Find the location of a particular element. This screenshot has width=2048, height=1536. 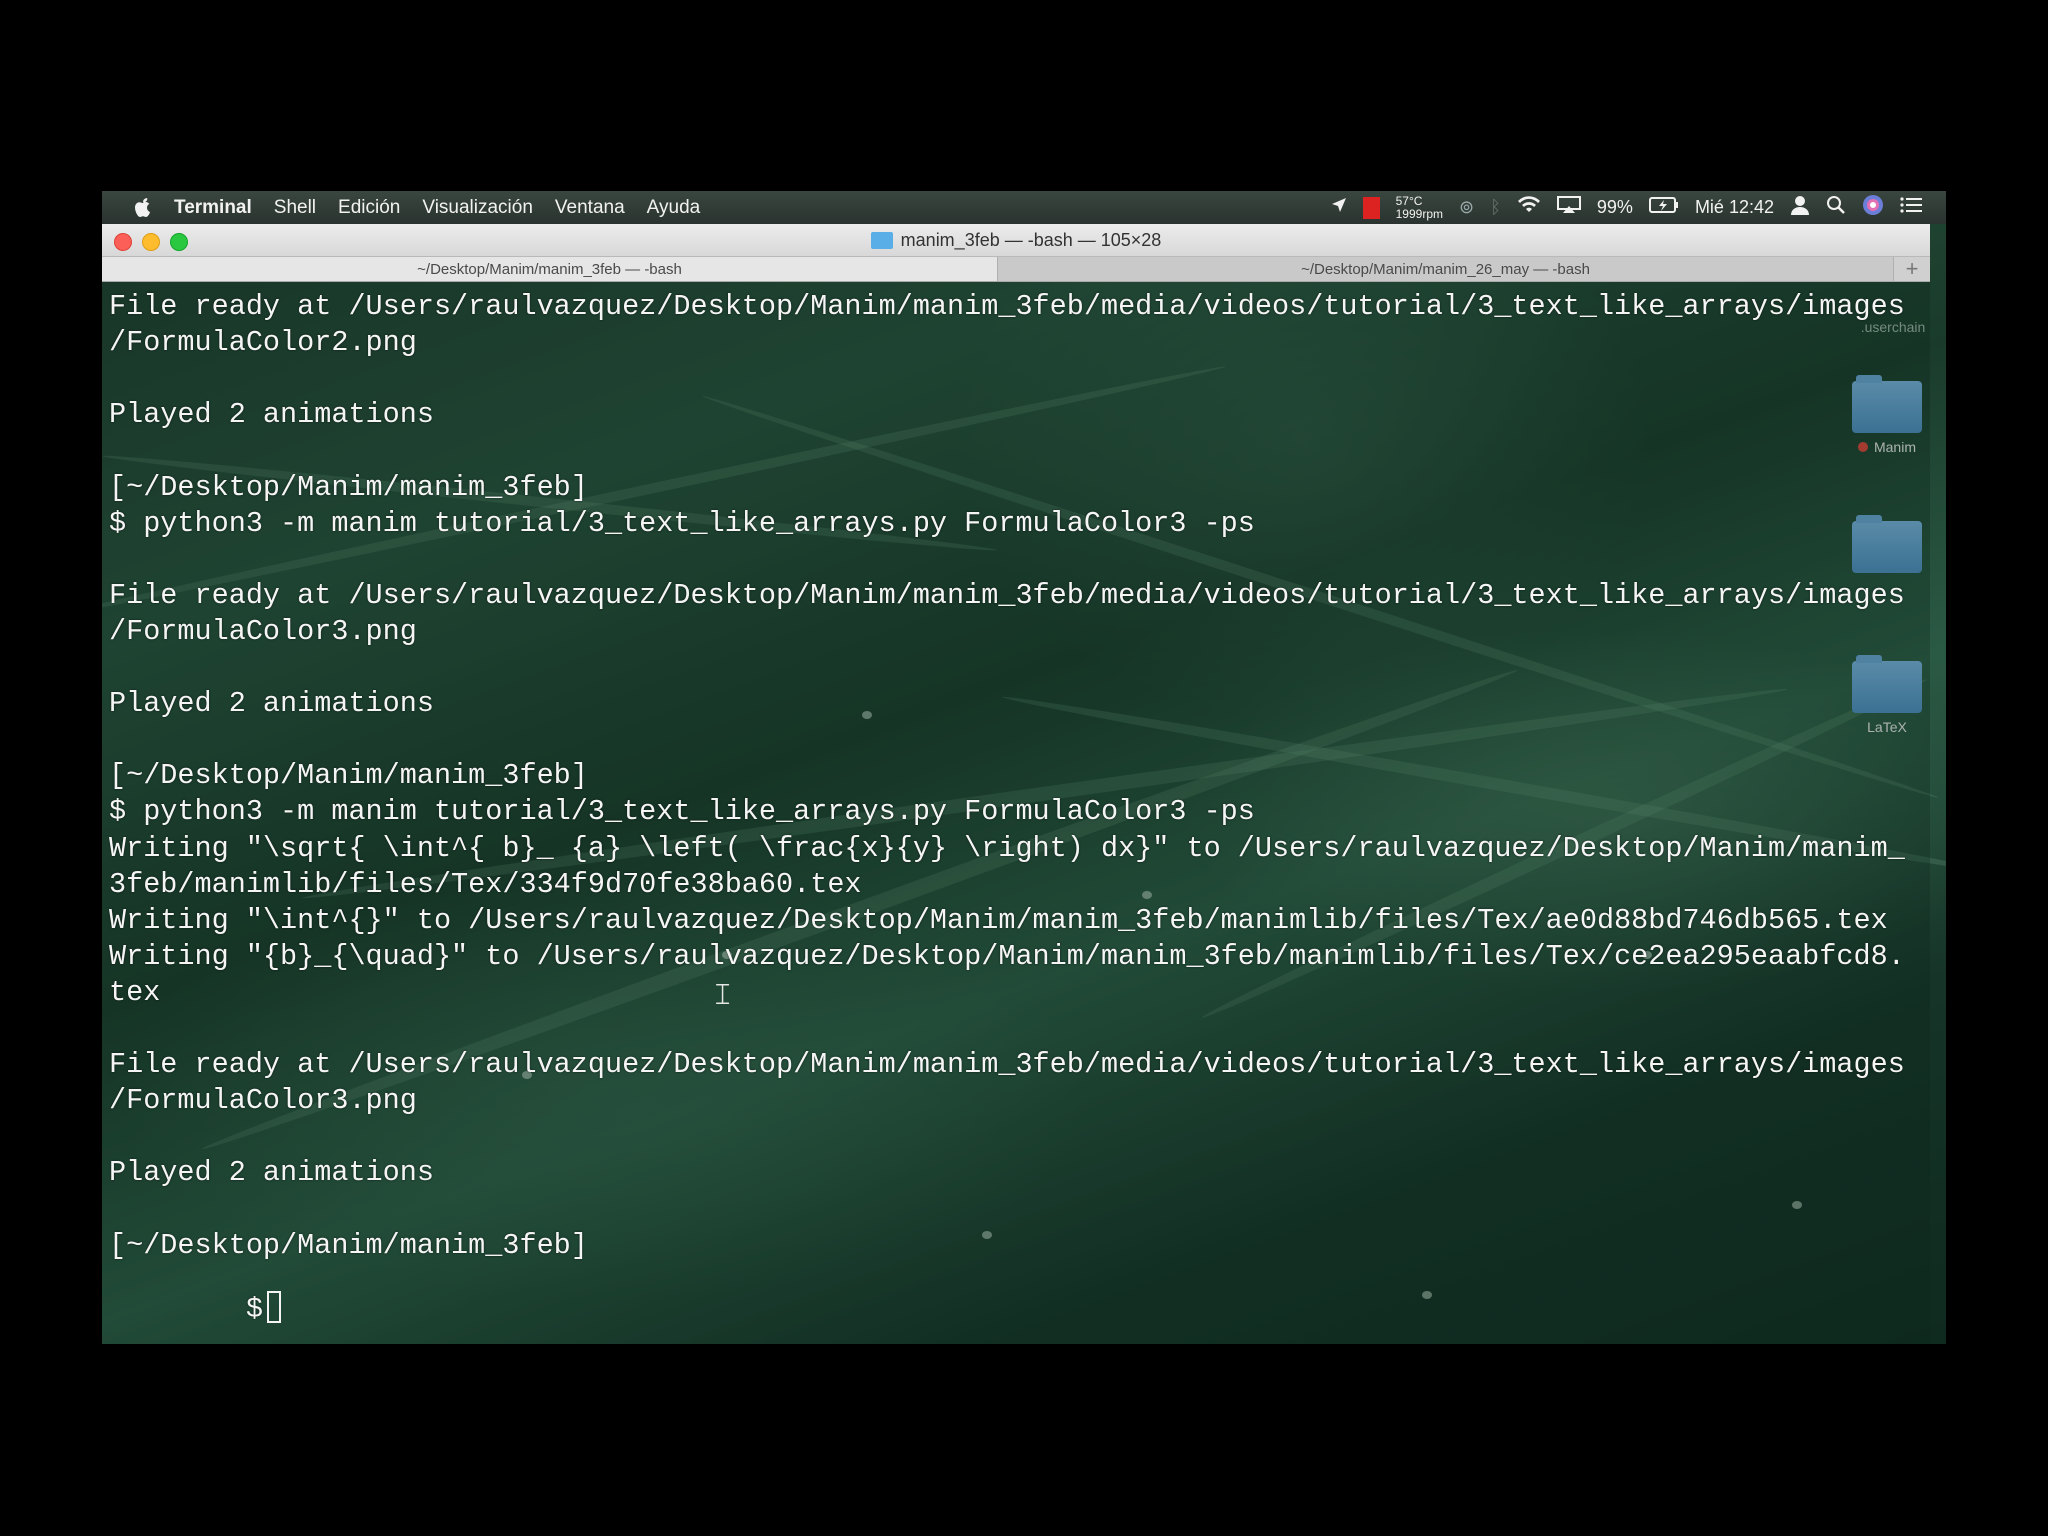

terminal-line: /FormulaColor2.png is located at coordinates (263, 343).